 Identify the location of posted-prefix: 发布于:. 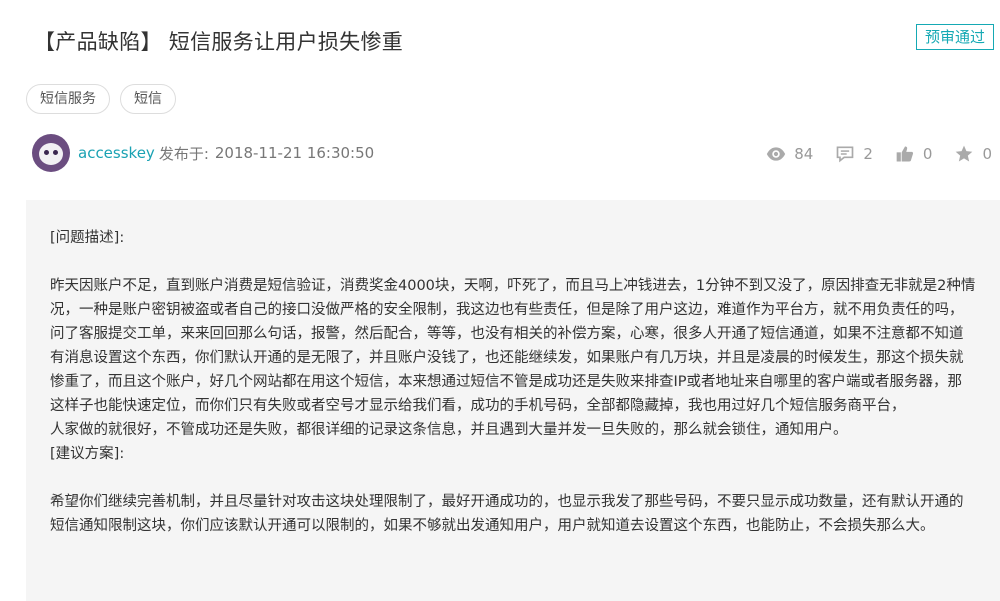
(183, 153).